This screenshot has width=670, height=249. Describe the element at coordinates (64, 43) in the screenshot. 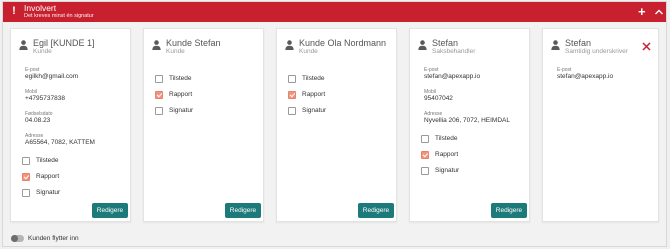

I see `participant-name: Egil [KUNDE 1]` at that location.